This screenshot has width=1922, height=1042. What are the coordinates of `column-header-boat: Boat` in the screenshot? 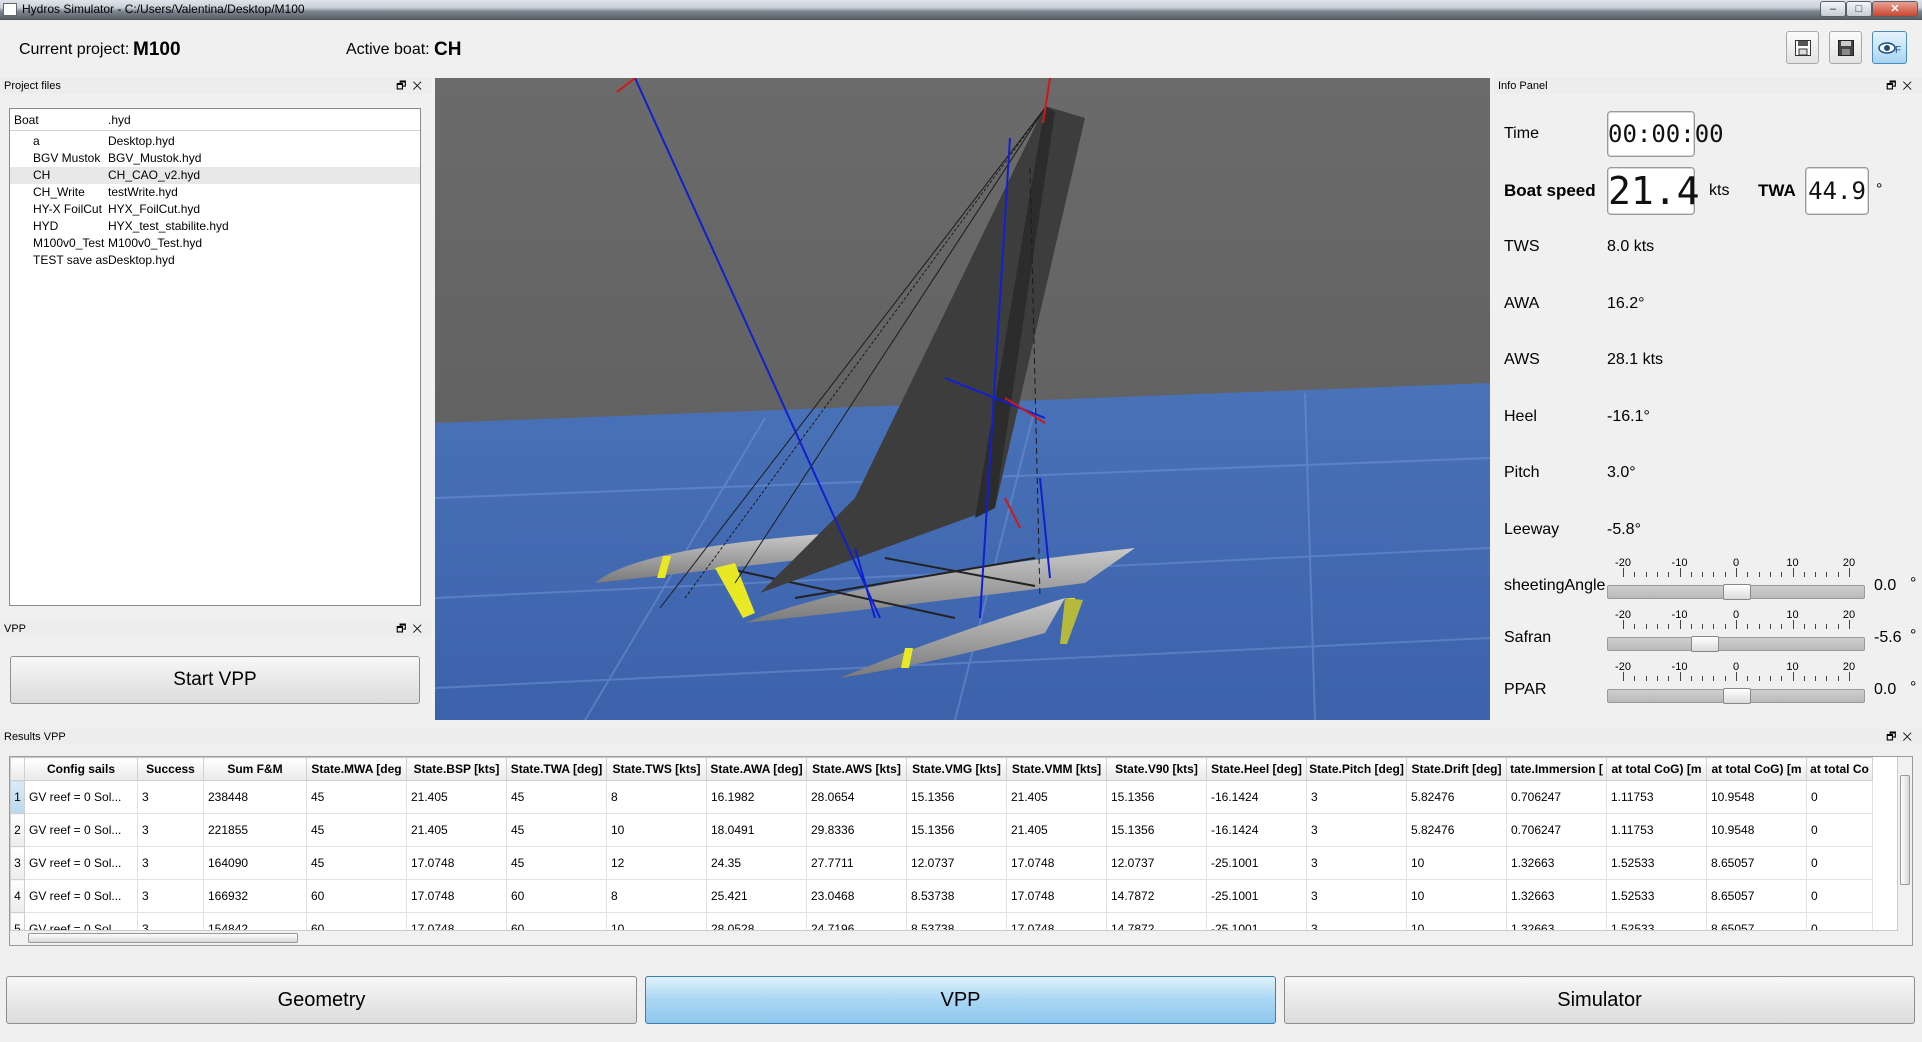 It's located at (26, 120).